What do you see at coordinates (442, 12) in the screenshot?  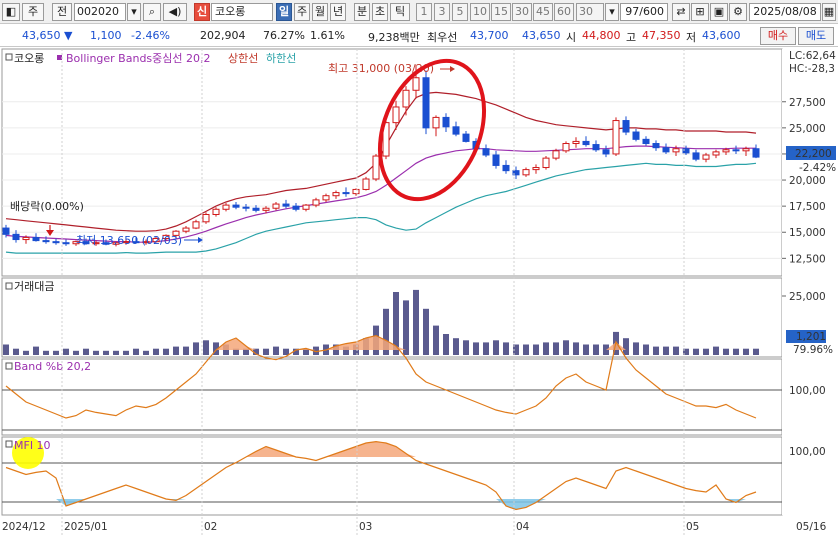 I see `interval-3: 3` at bounding box center [442, 12].